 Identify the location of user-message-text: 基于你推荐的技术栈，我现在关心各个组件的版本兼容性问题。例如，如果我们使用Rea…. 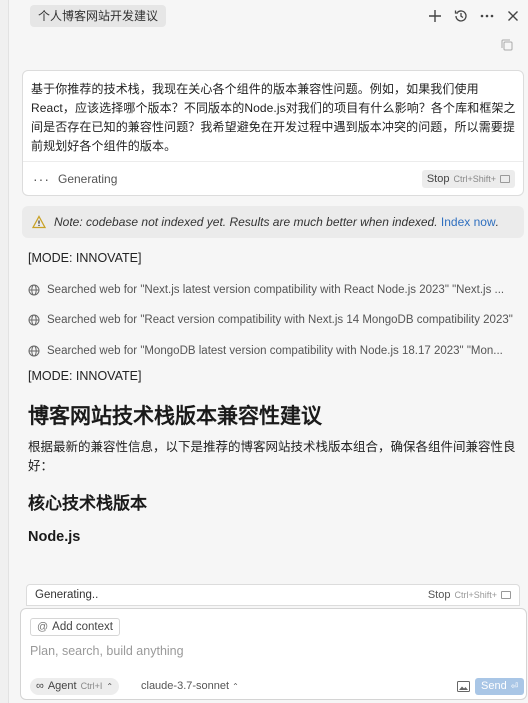
(273, 117).